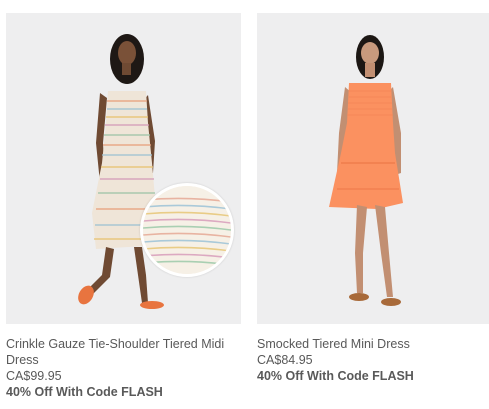 This screenshot has height=409, width=489. I want to click on product-name: Smocked Tiered Mini Dress, so click(373, 344).